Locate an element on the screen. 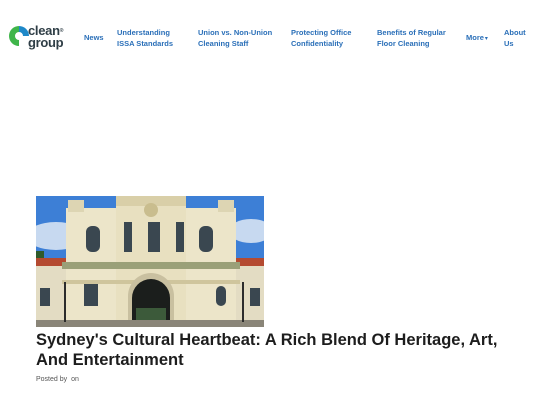 The height and width of the screenshot is (405, 540). logo-line-2: group is located at coordinates (46, 42).